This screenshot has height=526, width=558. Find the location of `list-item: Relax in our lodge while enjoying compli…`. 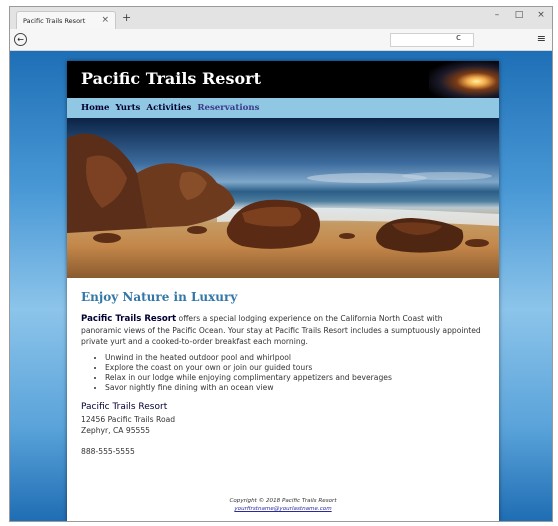

list-item: Relax in our lodge while enjoying compli… is located at coordinates (295, 378).